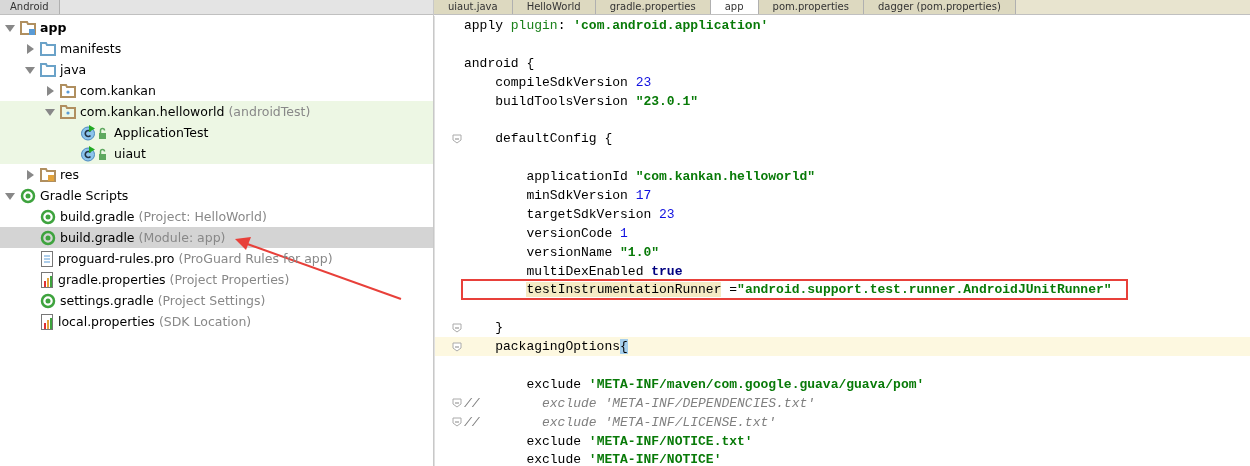 This screenshot has height=466, width=1250. What do you see at coordinates (573, 82) in the screenshot?
I see `code-line: compileSdkVersion 23` at bounding box center [573, 82].